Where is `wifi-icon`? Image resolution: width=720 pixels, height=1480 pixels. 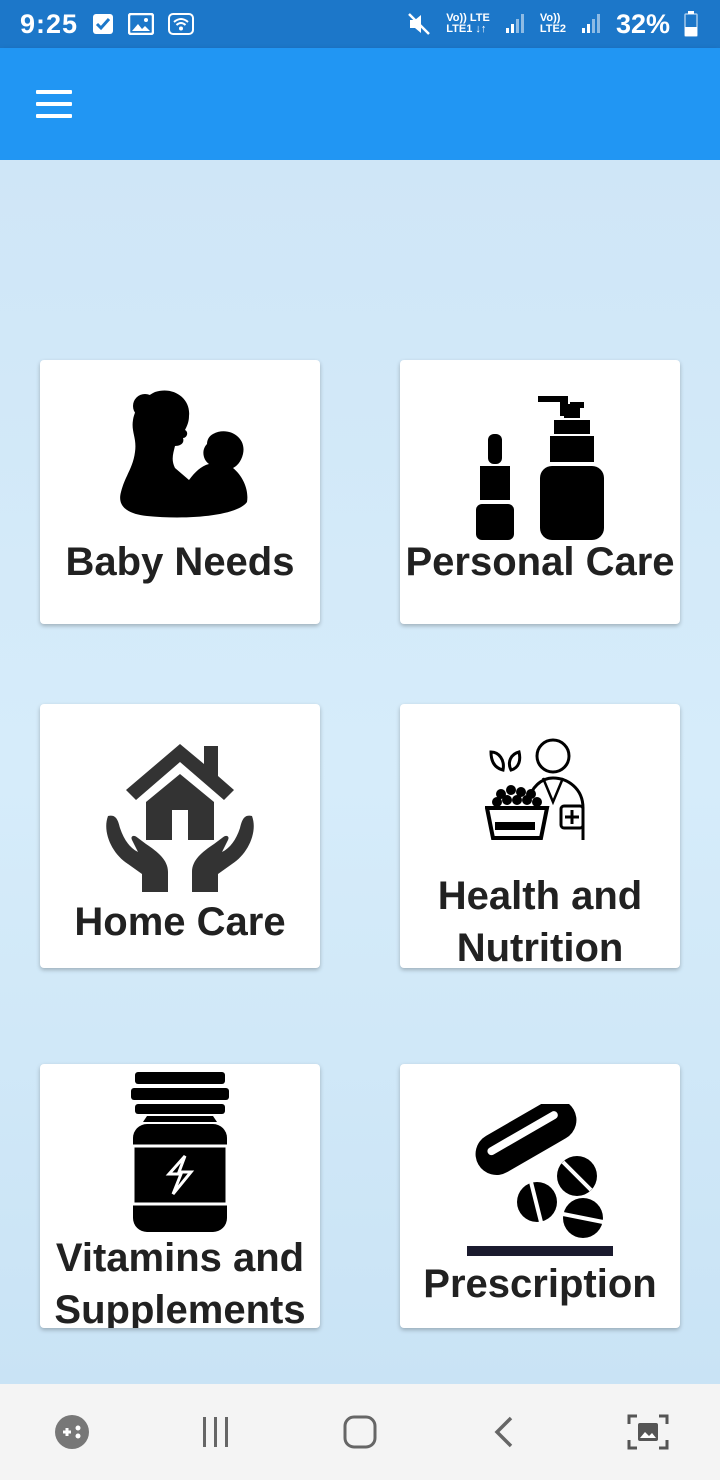 wifi-icon is located at coordinates (181, 24).